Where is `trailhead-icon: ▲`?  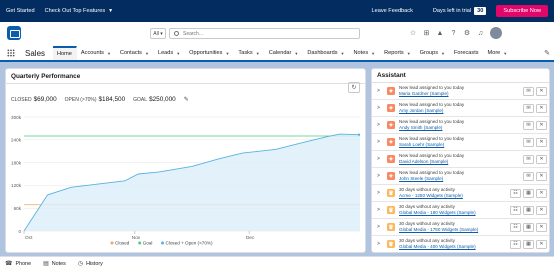 trailhead-icon: ▲ is located at coordinates (440, 33).